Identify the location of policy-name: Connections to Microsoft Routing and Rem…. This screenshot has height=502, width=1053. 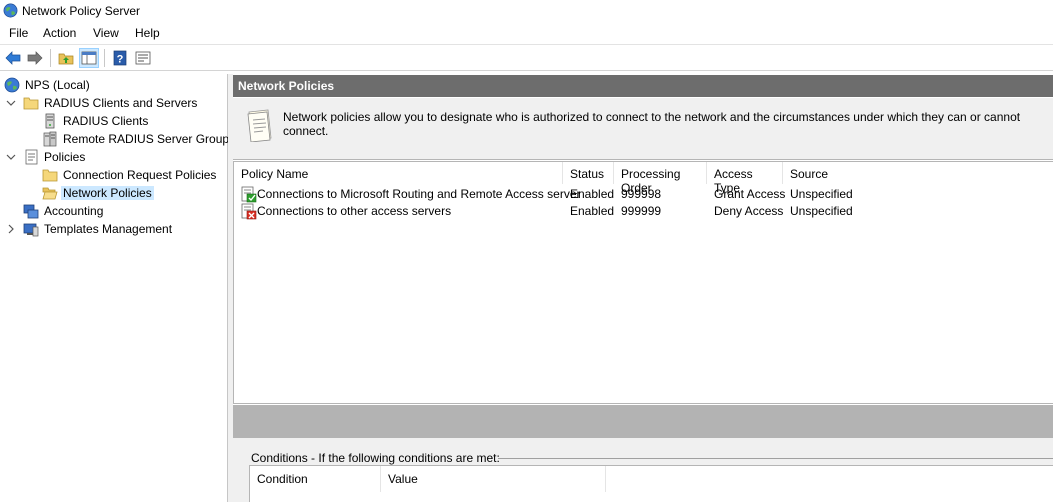
(419, 194).